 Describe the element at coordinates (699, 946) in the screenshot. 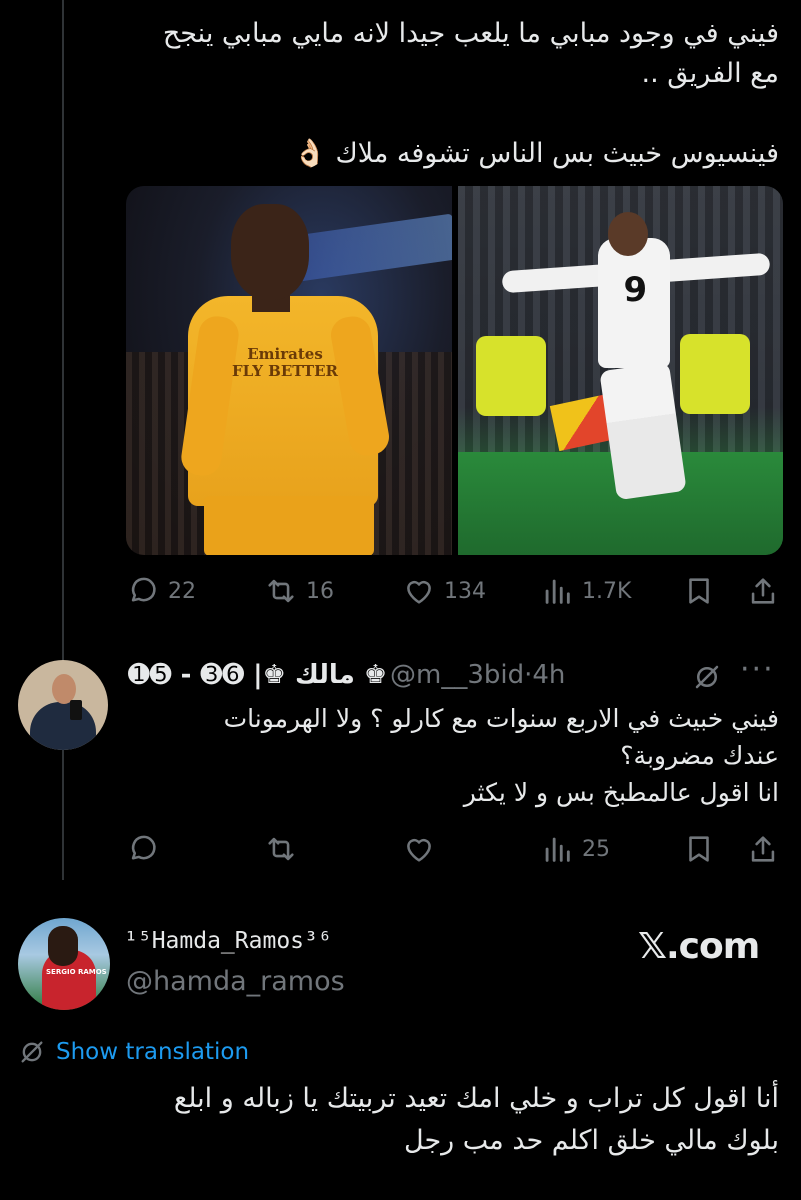

I see `x-brand-logo: 𝕏.com` at that location.